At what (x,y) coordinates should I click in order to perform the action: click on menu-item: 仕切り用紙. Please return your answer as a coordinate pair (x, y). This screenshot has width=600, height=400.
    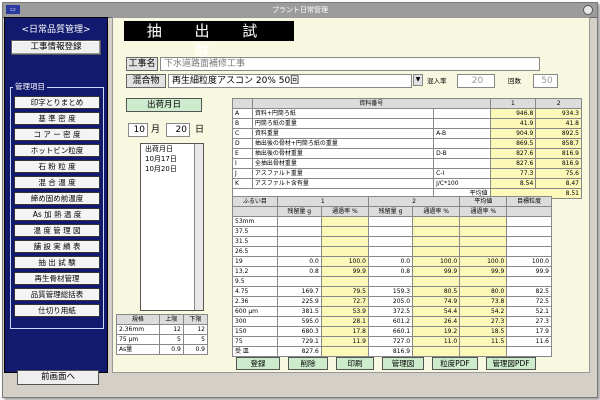
    Looking at the image, I should click on (57, 310).